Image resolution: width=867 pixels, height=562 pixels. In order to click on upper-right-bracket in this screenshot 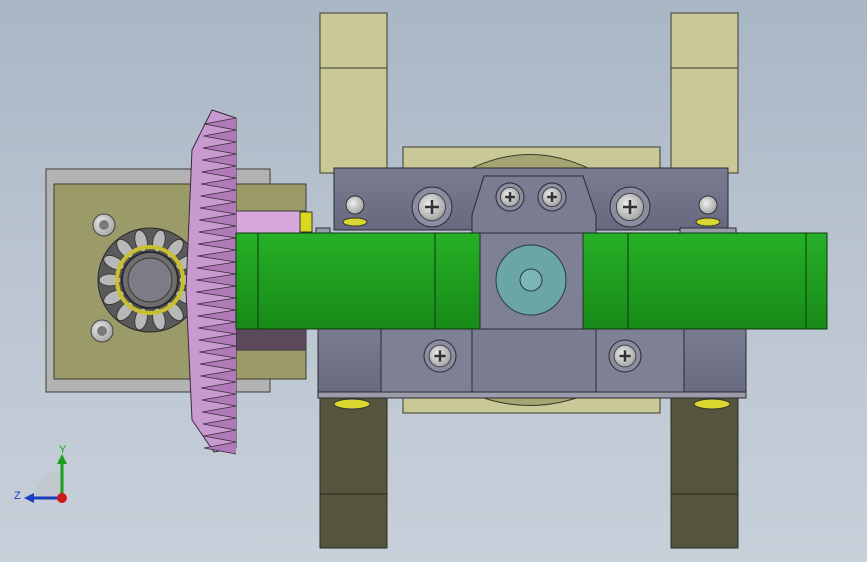, I will do `click(704, 93)`.